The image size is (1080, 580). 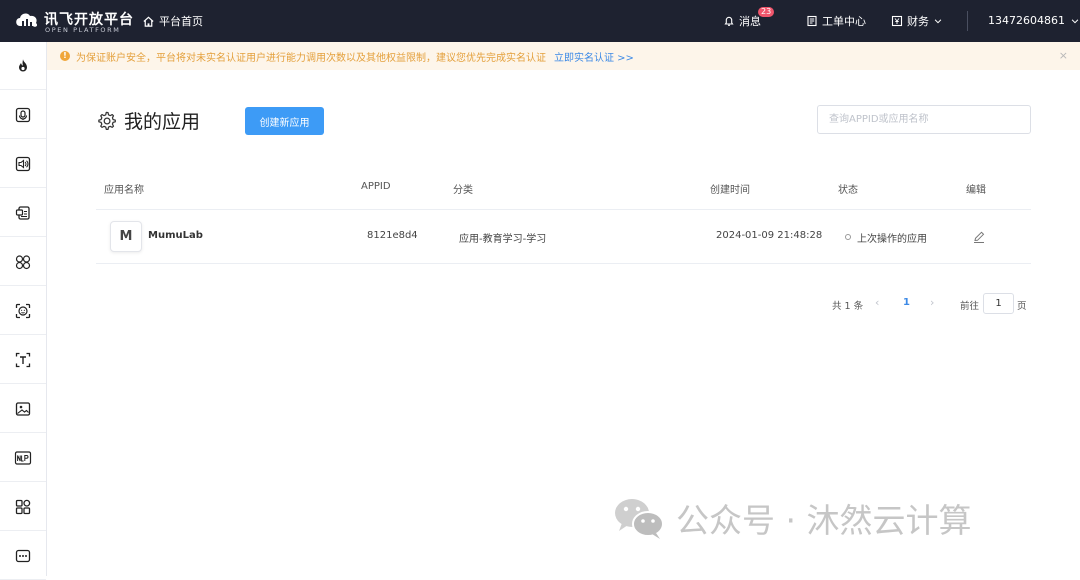 What do you see at coordinates (162, 122) in the screenshot?
I see `page-title-text: 我的应用` at bounding box center [162, 122].